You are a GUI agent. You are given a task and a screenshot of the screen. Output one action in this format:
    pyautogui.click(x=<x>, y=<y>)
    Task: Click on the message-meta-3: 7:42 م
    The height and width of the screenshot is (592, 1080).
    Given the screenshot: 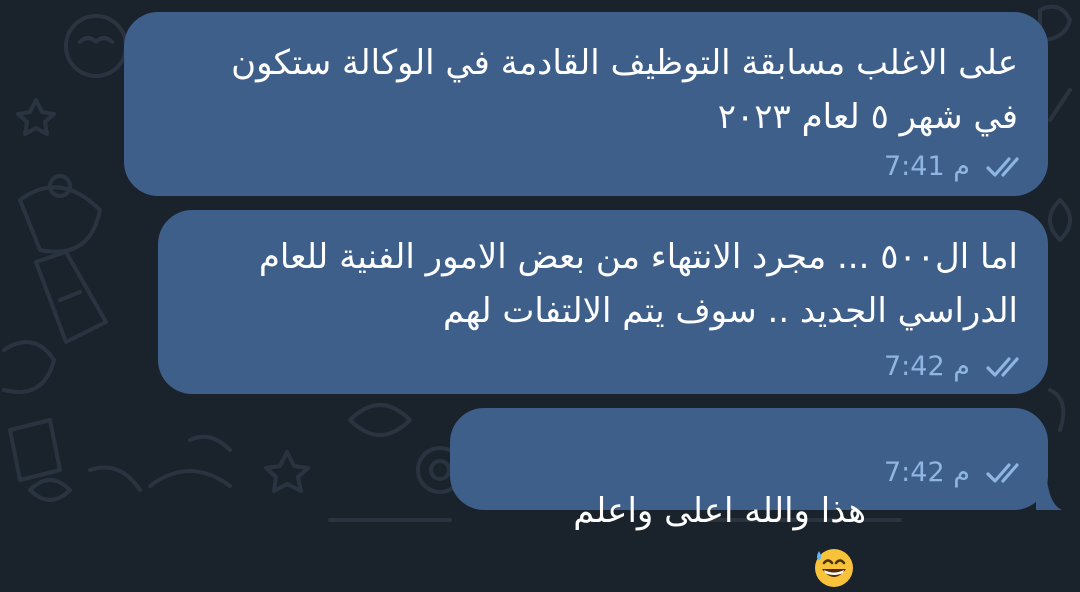 What is the action you would take?
    pyautogui.click(x=957, y=473)
    